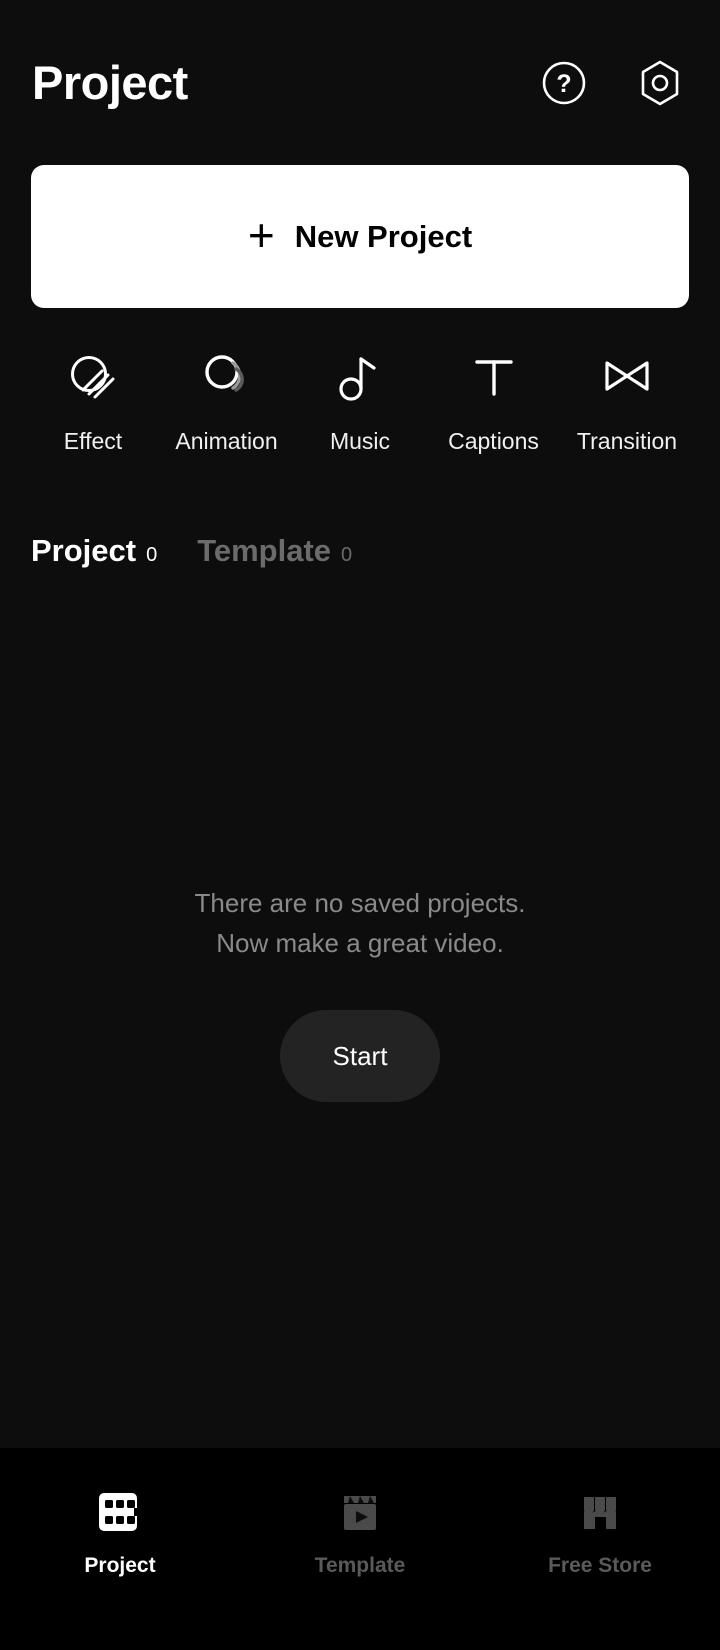 The image size is (720, 1650). I want to click on tool-music: Music, so click(360, 400).